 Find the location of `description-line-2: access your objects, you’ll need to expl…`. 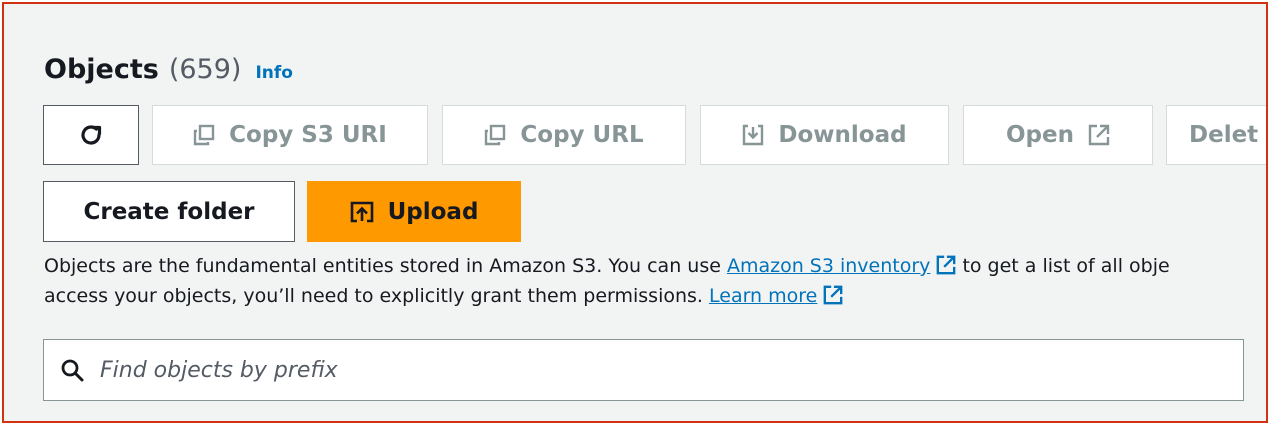

description-line-2: access your objects, you’ll need to expl… is located at coordinates (655, 296).